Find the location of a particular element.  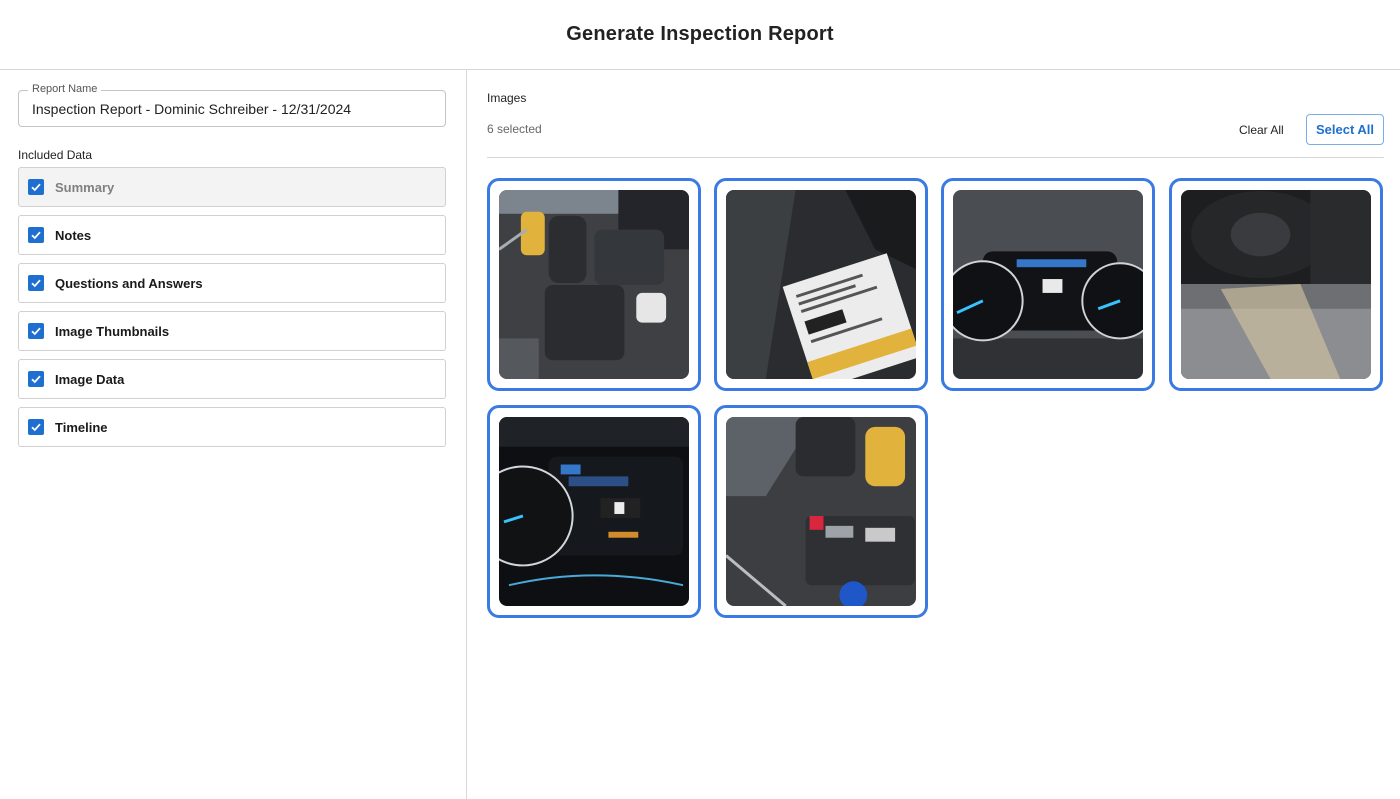

engine-bay-photo is located at coordinates (594, 284).